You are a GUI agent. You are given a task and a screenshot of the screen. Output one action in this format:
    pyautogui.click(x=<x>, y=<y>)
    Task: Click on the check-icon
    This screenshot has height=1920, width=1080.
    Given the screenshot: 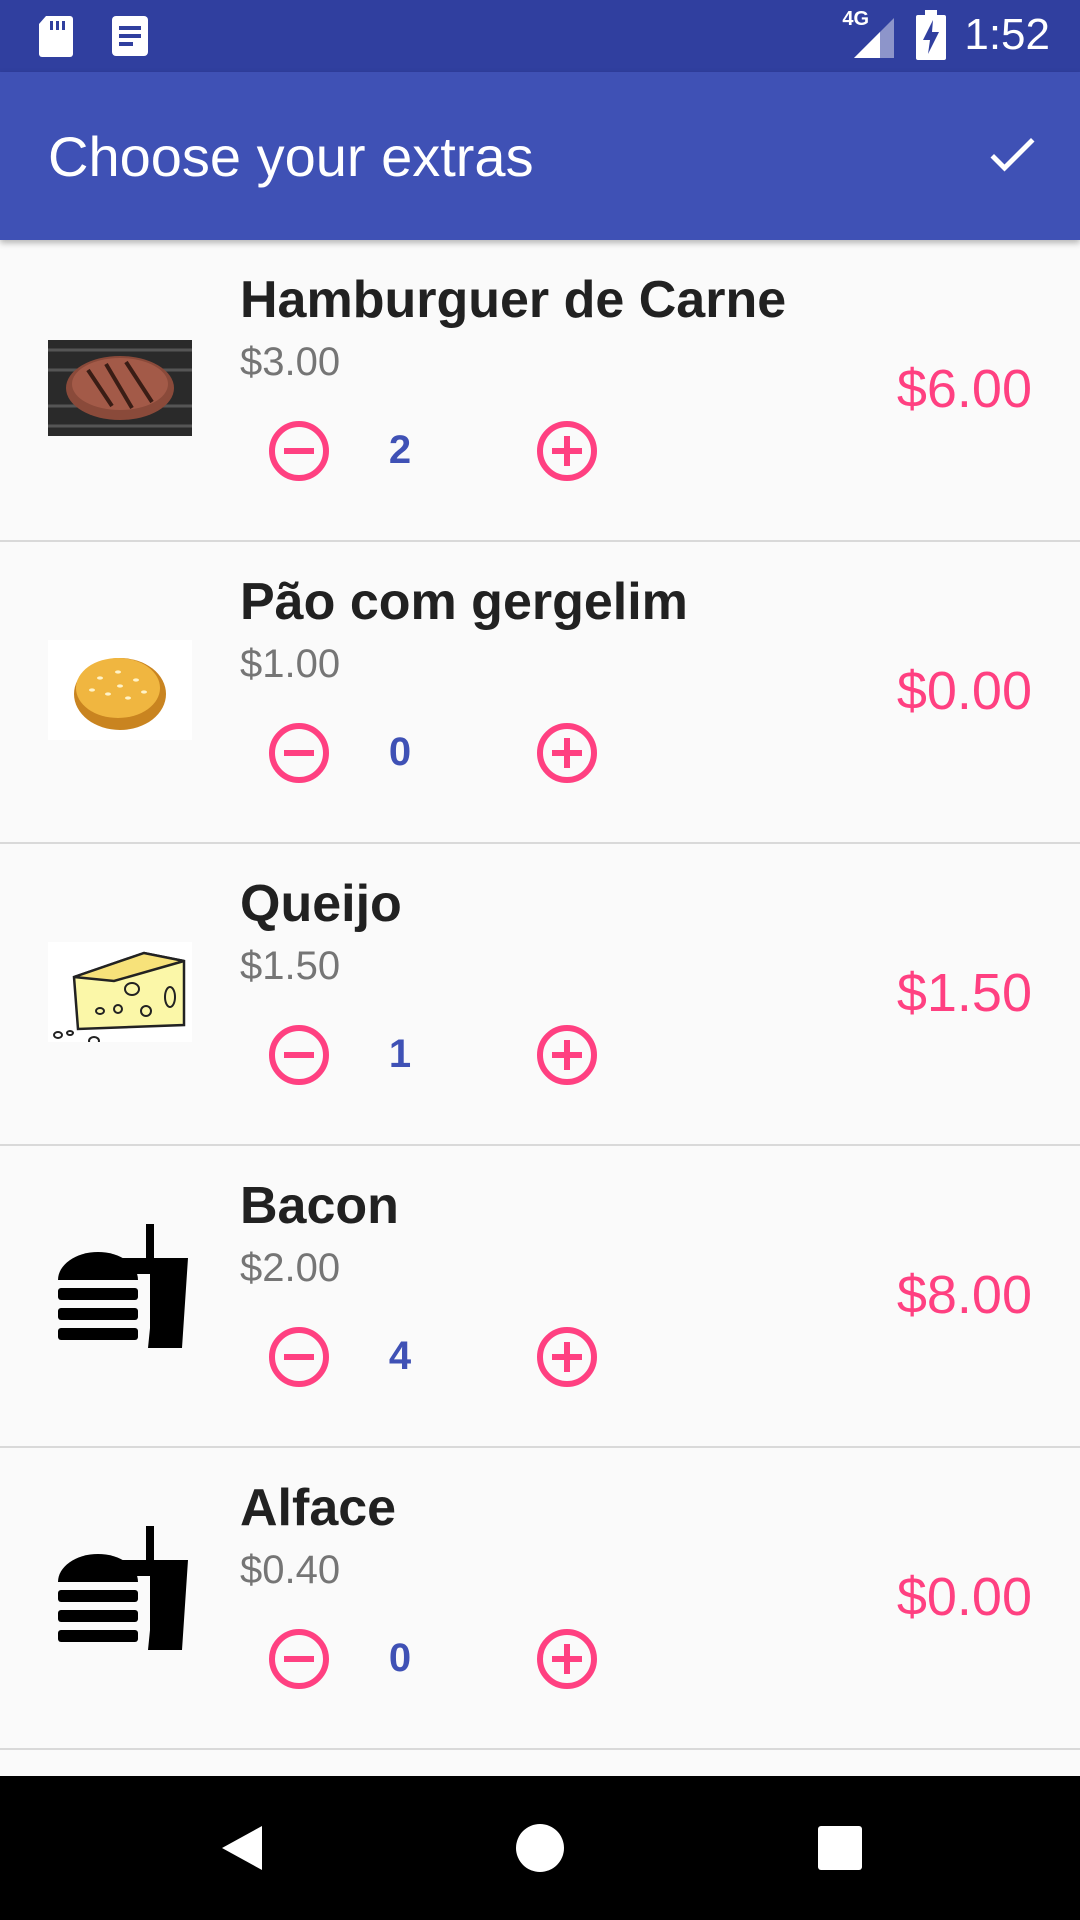 What is the action you would take?
    pyautogui.click(x=1012, y=155)
    